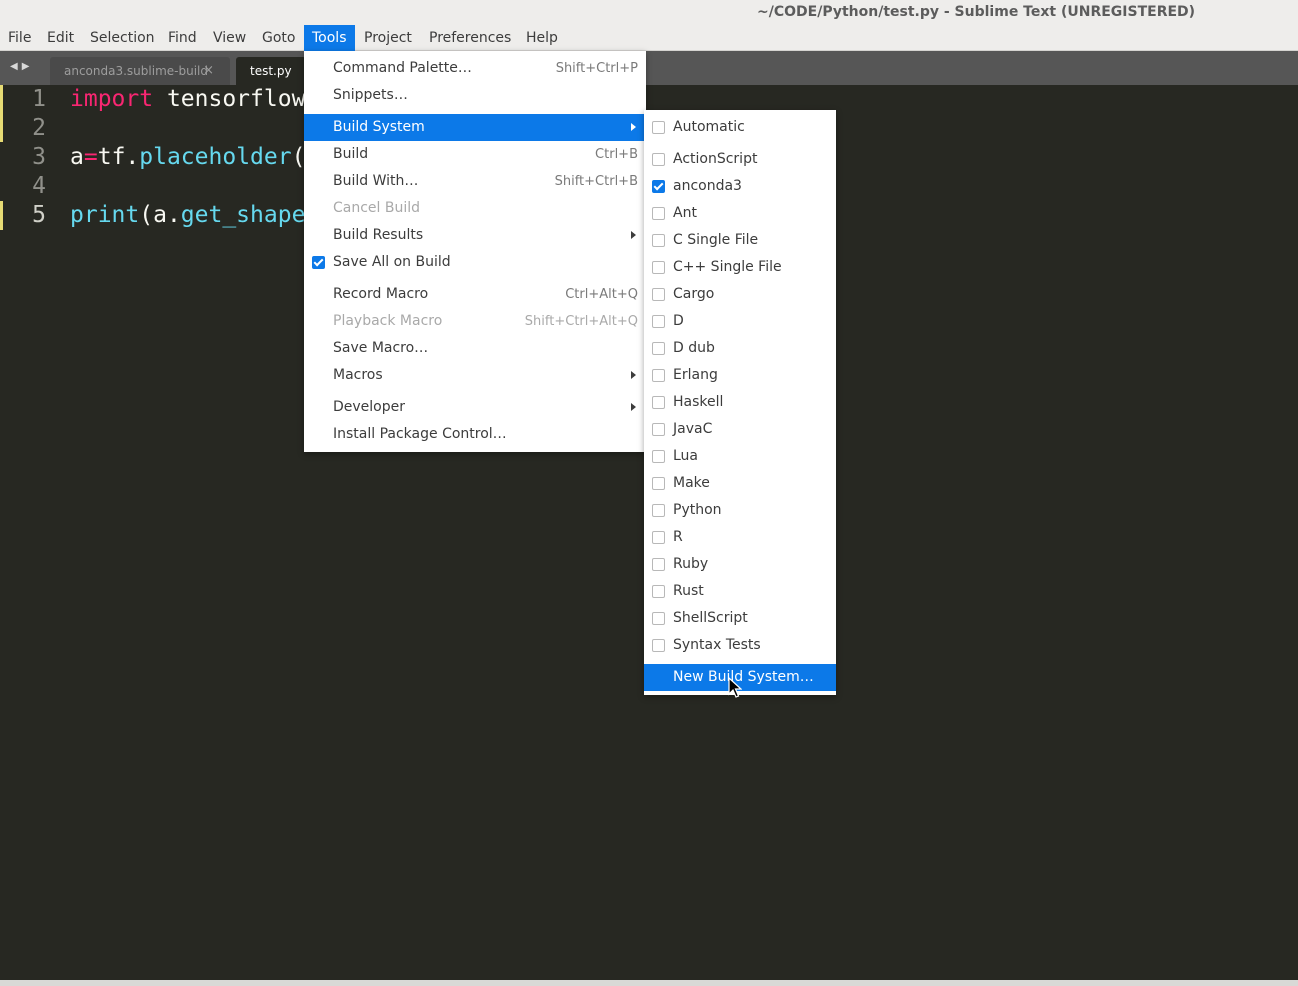 Image resolution: width=1298 pixels, height=986 pixels. I want to click on menu-item-build-system: Build System, so click(475, 127).